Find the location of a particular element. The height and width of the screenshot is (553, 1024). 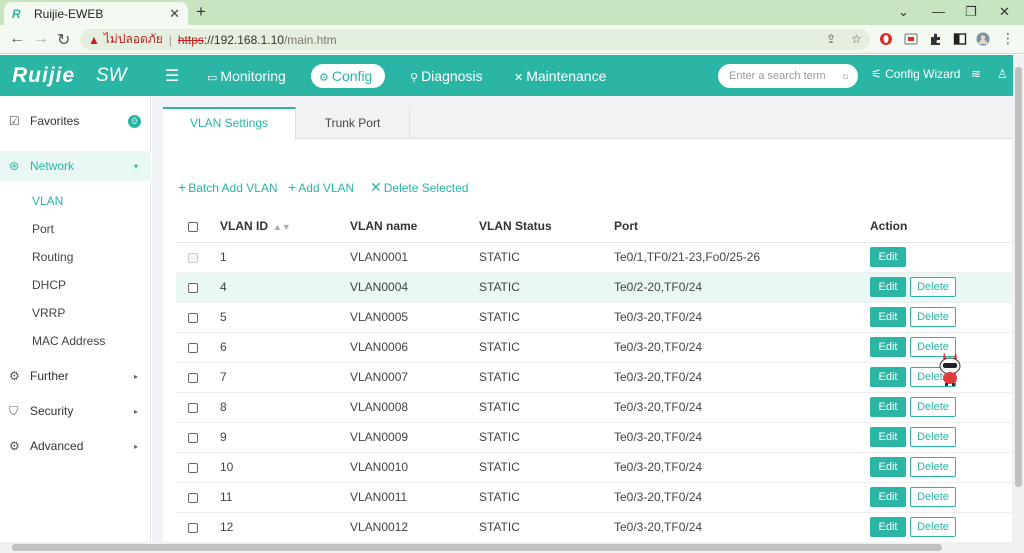

sidebar-subitem-routing: Routing is located at coordinates (52, 257).